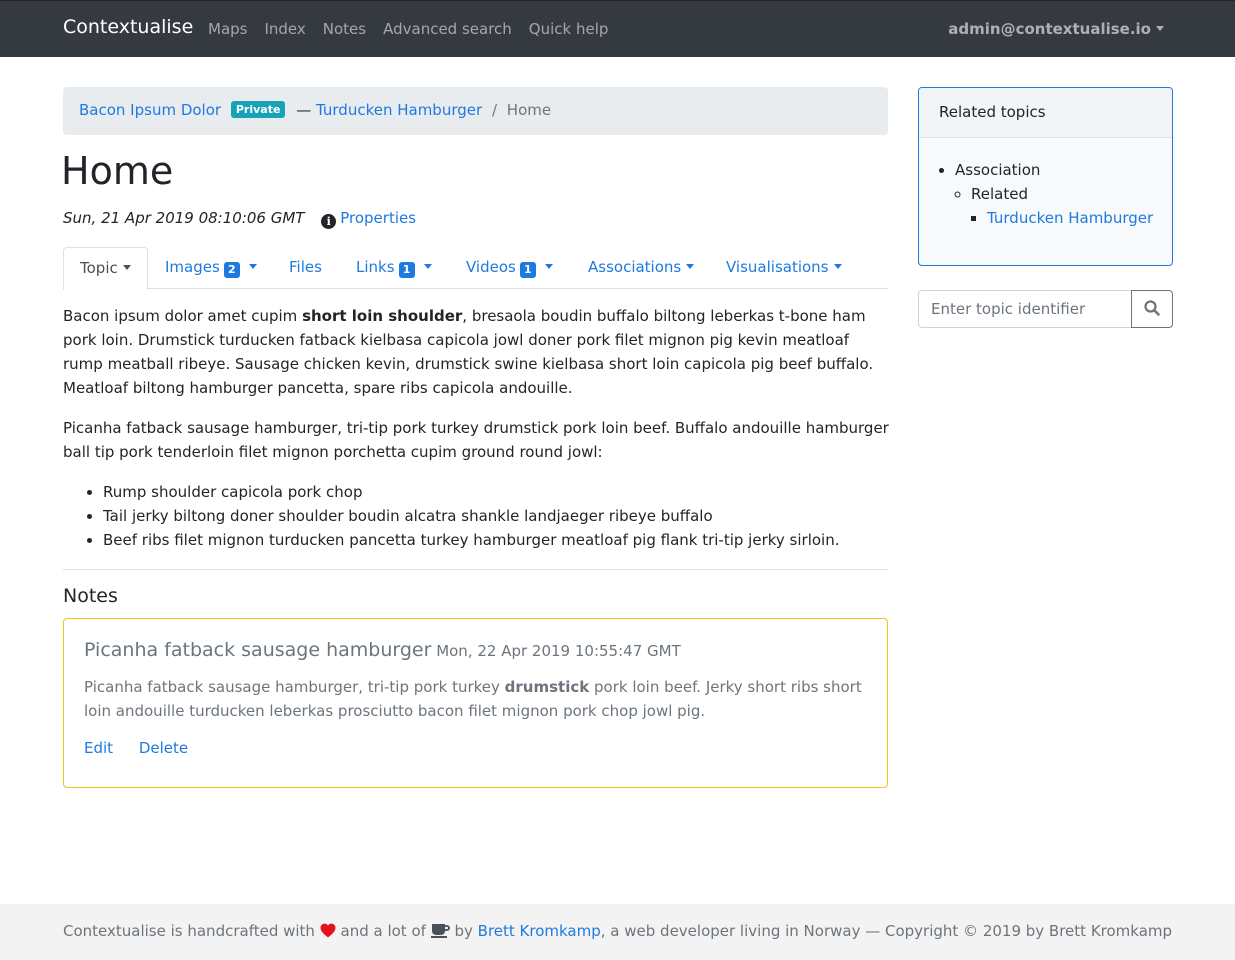  I want to click on page-title: Home, so click(117, 171).